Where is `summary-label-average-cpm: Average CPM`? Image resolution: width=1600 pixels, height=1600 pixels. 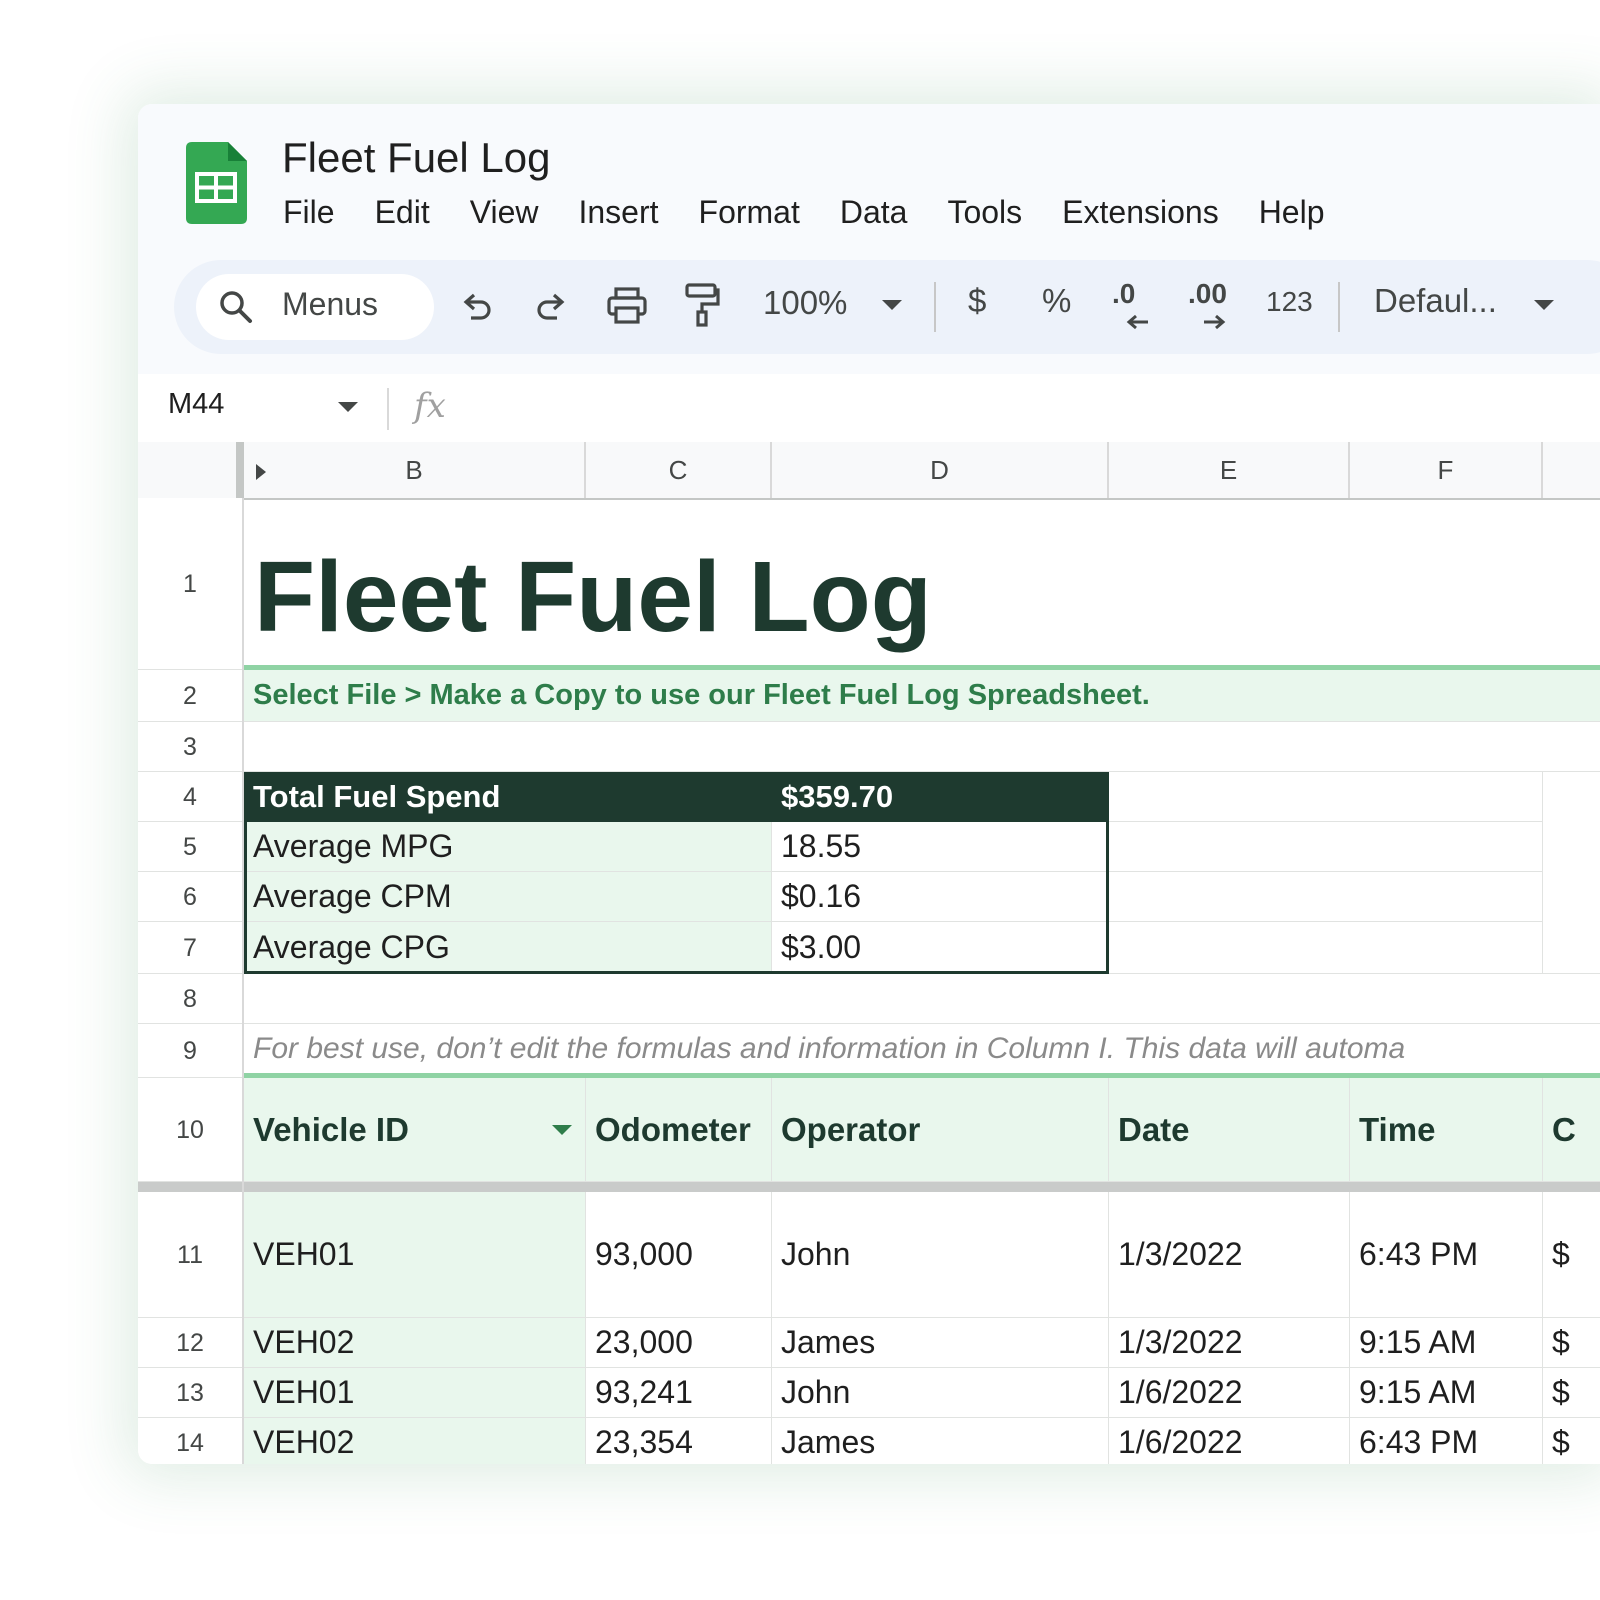
summary-label-average-cpm: Average CPM is located at coordinates (508, 897).